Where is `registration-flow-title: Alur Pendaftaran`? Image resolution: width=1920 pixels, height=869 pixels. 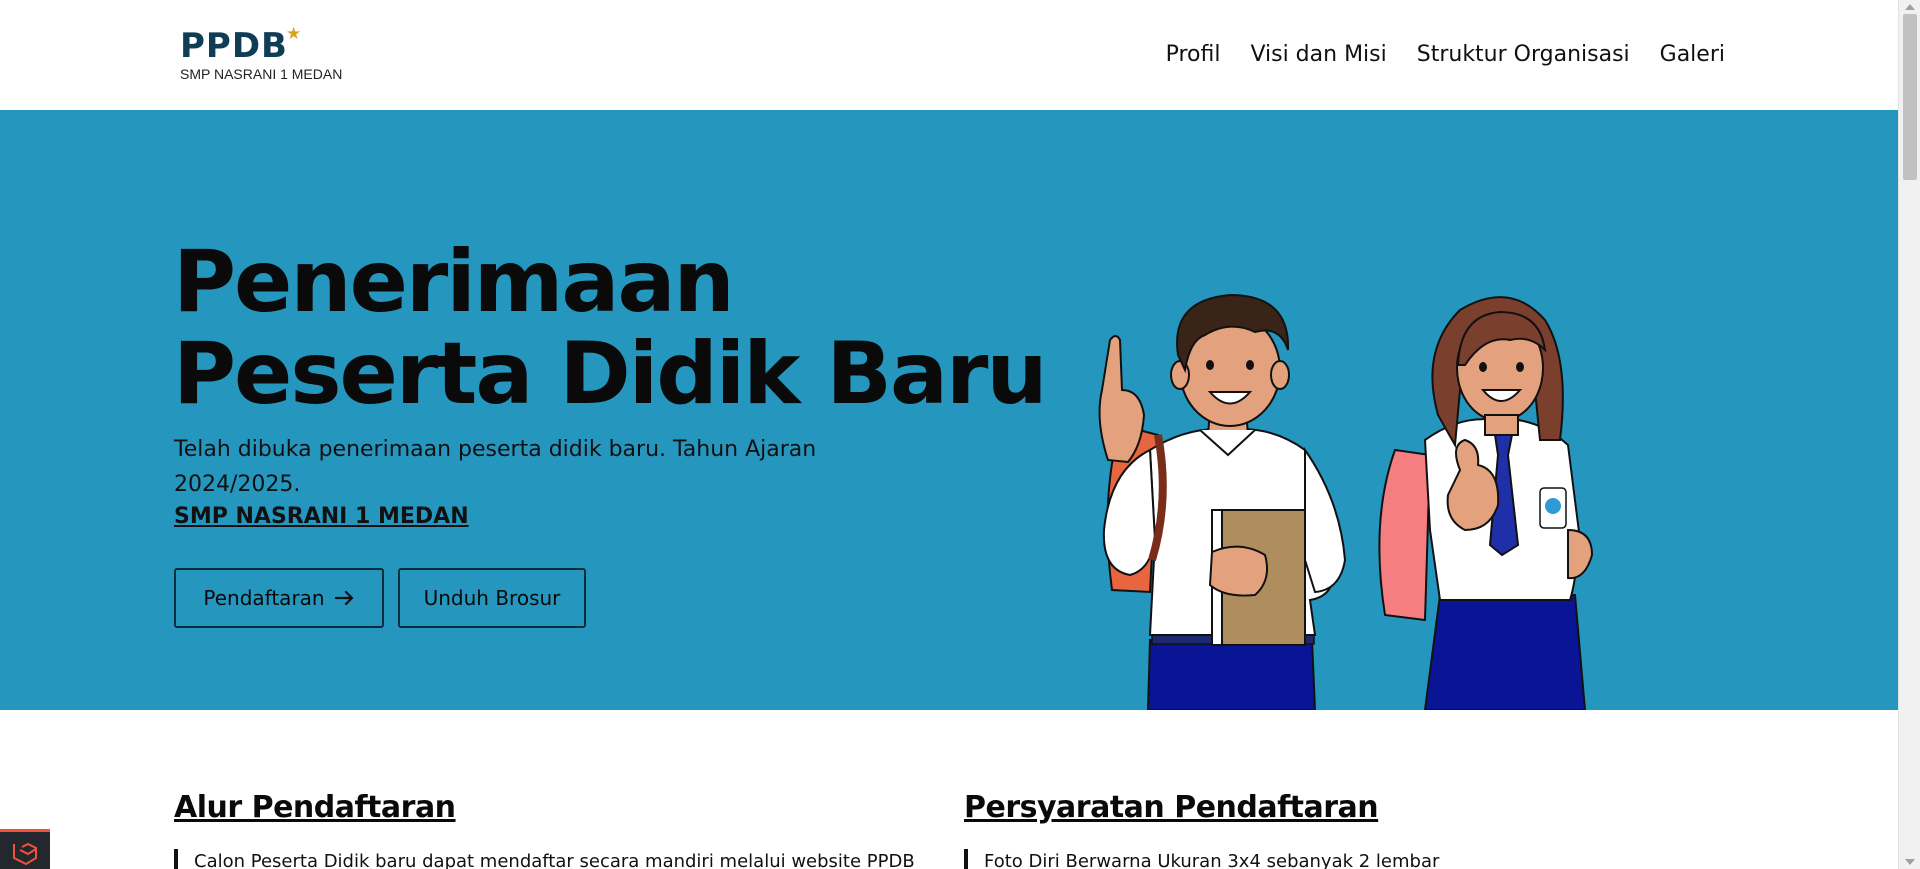
registration-flow-title: Alur Pendaftaran is located at coordinates (315, 807).